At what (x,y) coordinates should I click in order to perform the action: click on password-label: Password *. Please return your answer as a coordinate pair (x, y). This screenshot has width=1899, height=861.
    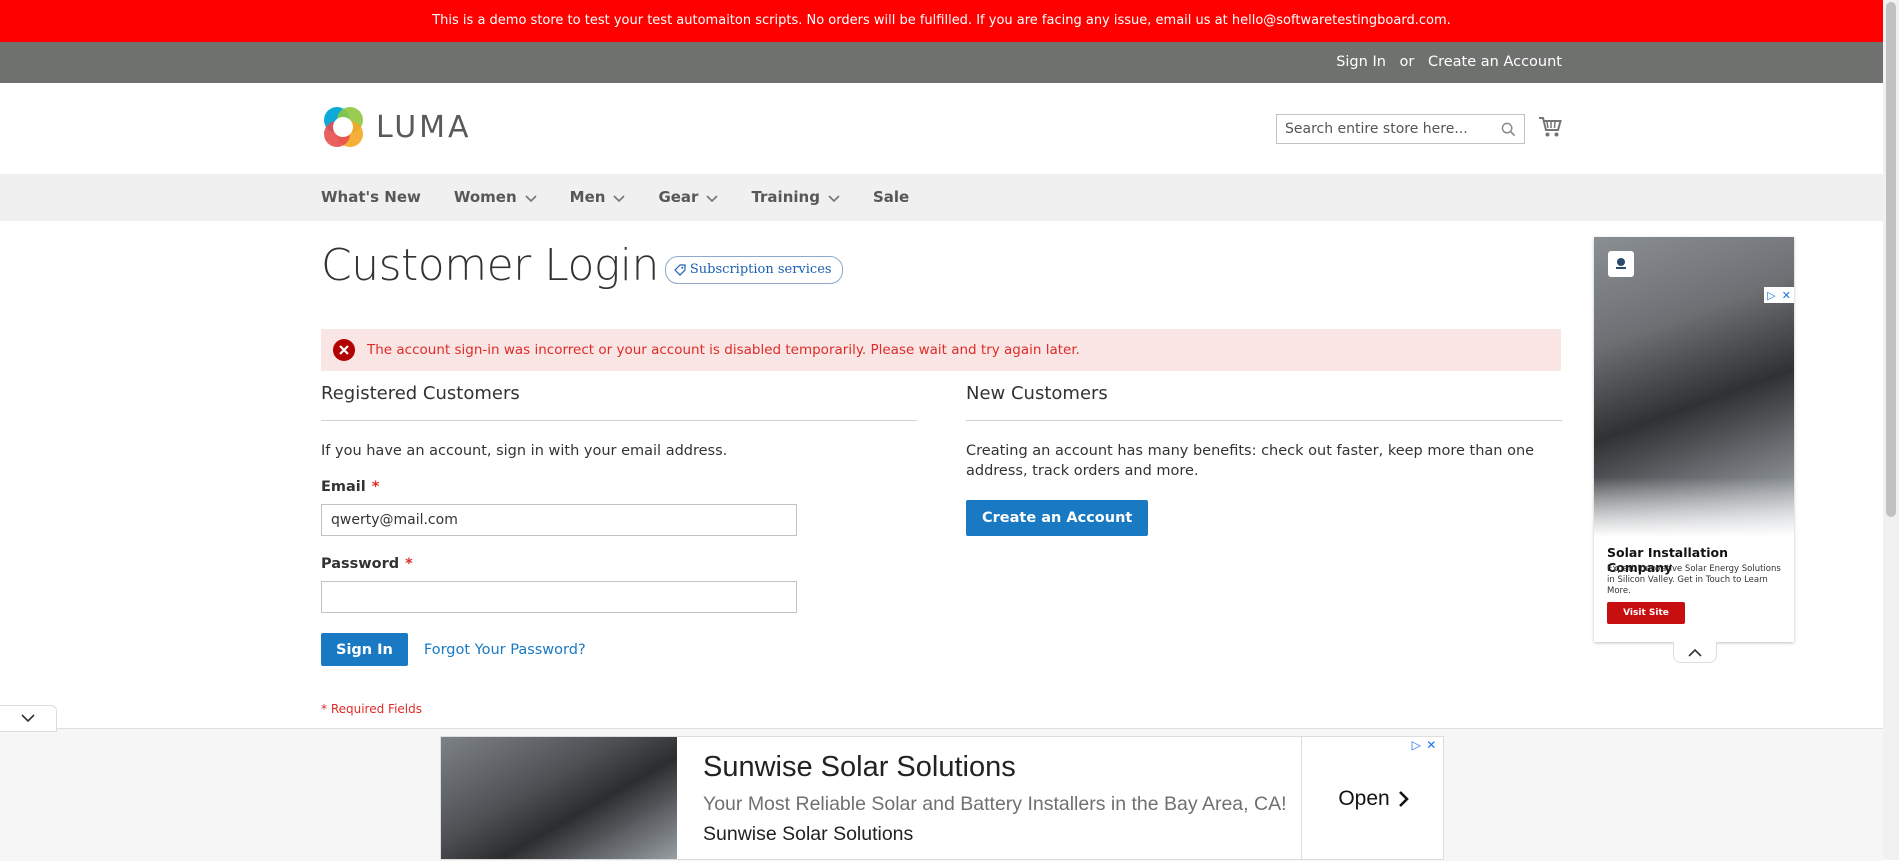
    Looking at the image, I should click on (619, 564).